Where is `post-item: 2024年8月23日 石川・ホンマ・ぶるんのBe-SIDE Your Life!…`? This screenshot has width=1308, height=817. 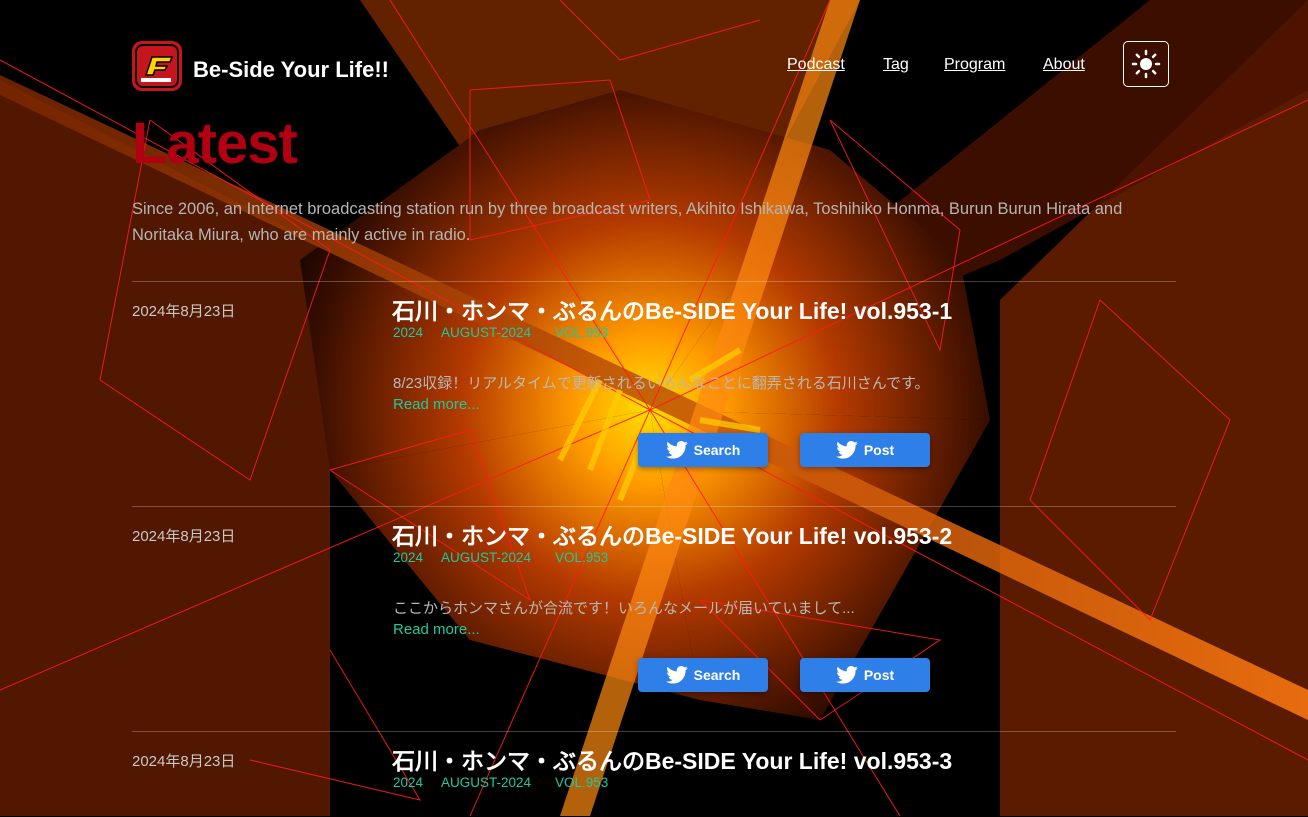 post-item: 2024年8月23日 石川・ホンマ・ぶるんのBe-SIDE Your Life!… is located at coordinates (654, 774).